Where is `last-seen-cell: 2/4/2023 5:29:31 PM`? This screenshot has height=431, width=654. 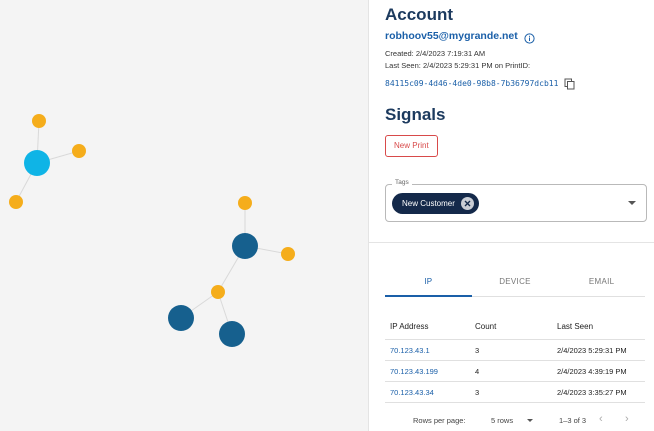
last-seen-cell: 2/4/2023 5:29:31 PM is located at coordinates (592, 350).